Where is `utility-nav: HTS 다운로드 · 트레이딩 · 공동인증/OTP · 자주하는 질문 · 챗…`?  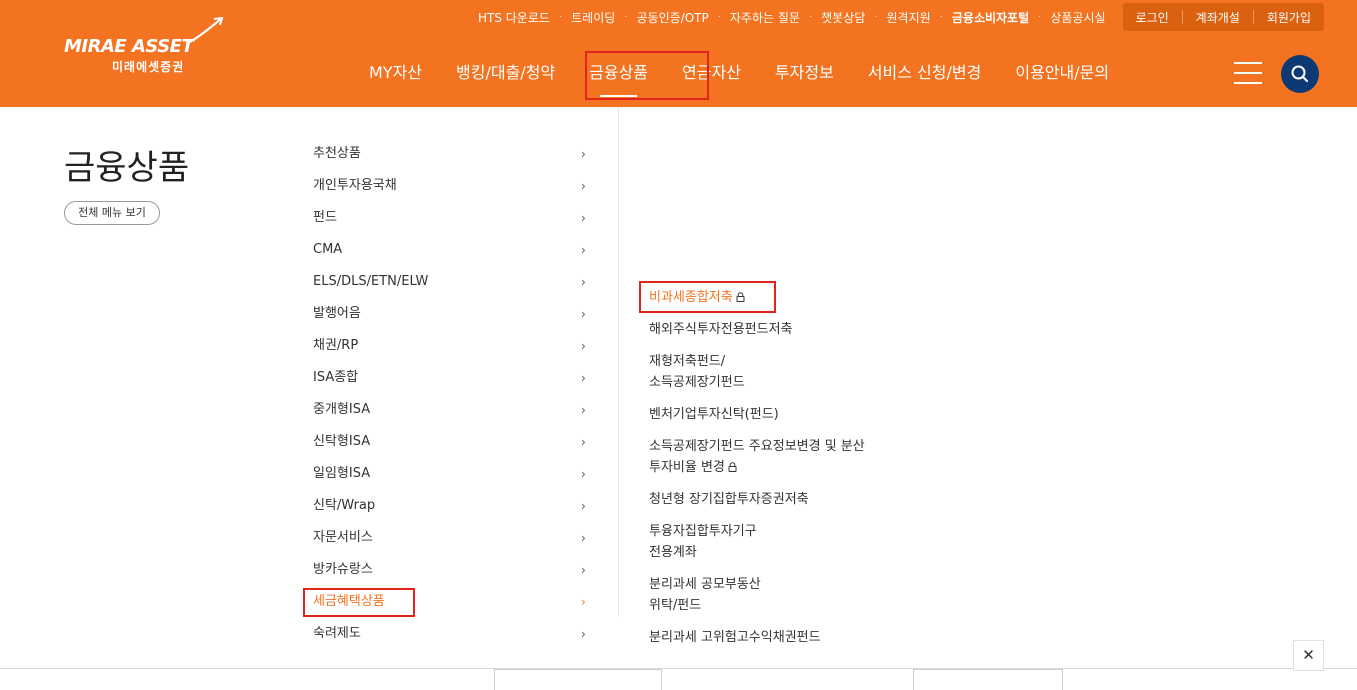
utility-nav: HTS 다운로드 · 트레이딩 · 공동인증/OTP · 자주하는 질문 · 챗… is located at coordinates (896, 17).